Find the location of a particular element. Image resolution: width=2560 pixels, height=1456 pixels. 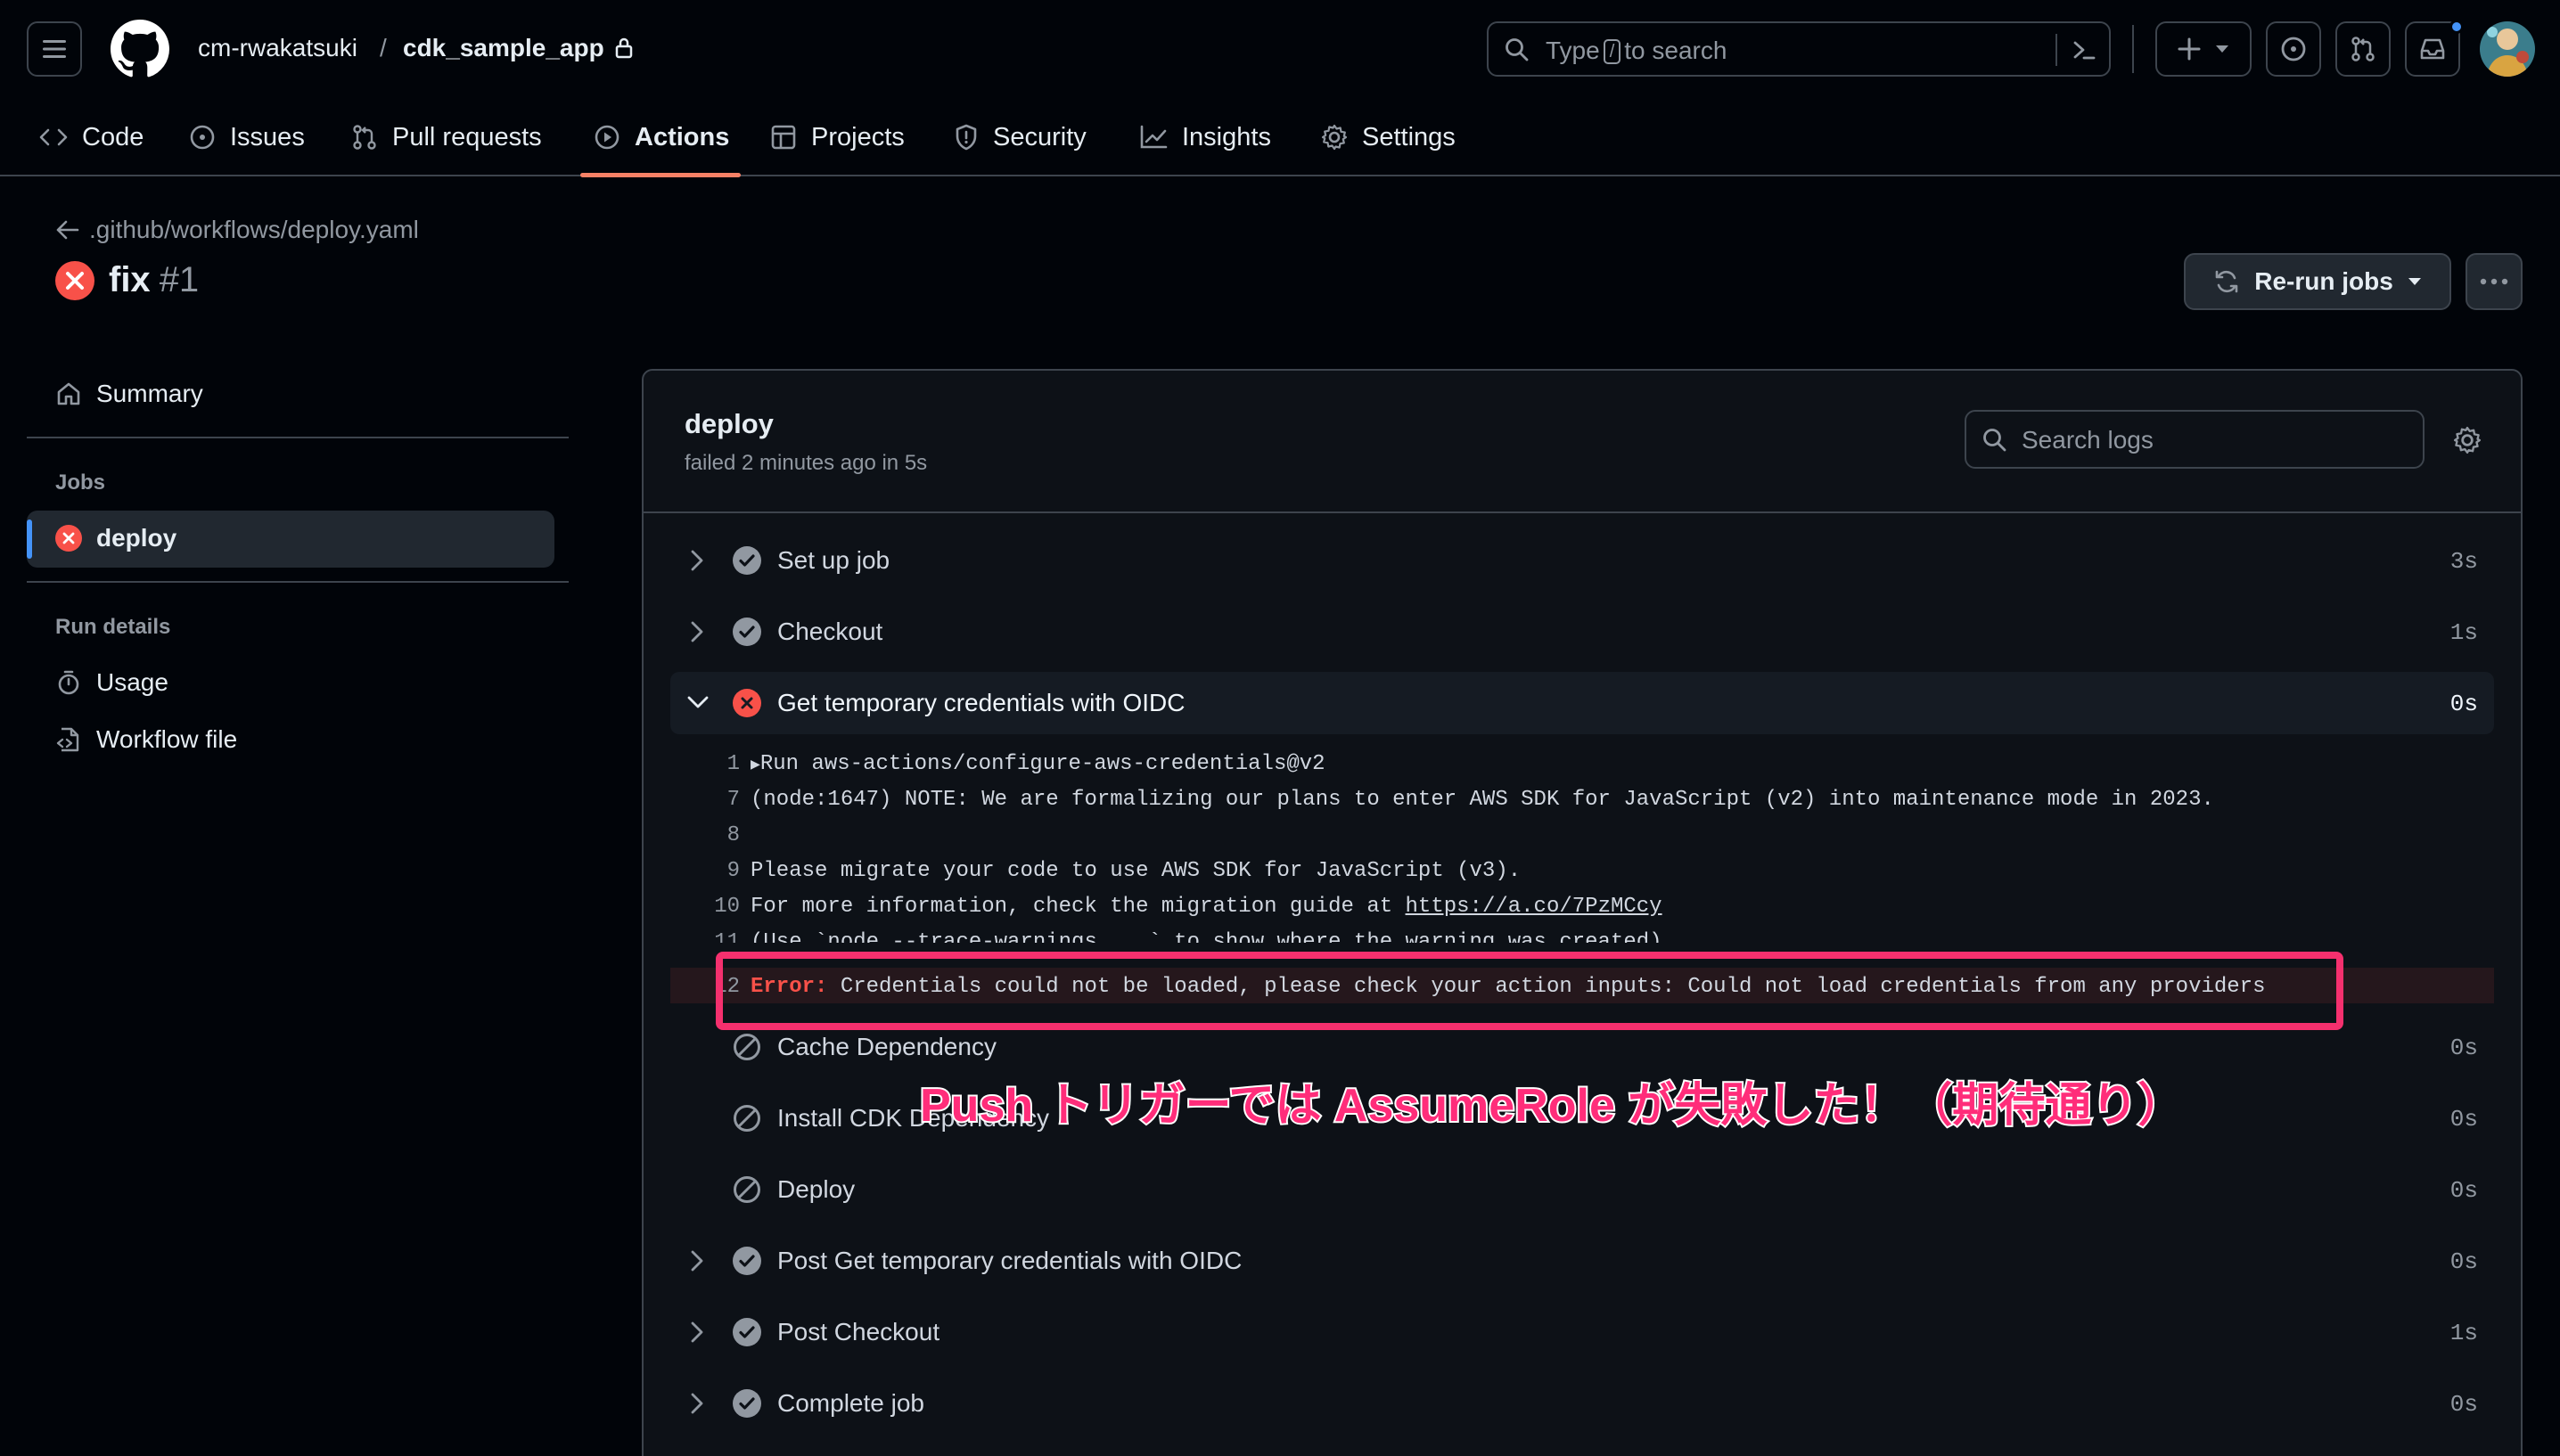

sync-icon is located at coordinates (2226, 281).